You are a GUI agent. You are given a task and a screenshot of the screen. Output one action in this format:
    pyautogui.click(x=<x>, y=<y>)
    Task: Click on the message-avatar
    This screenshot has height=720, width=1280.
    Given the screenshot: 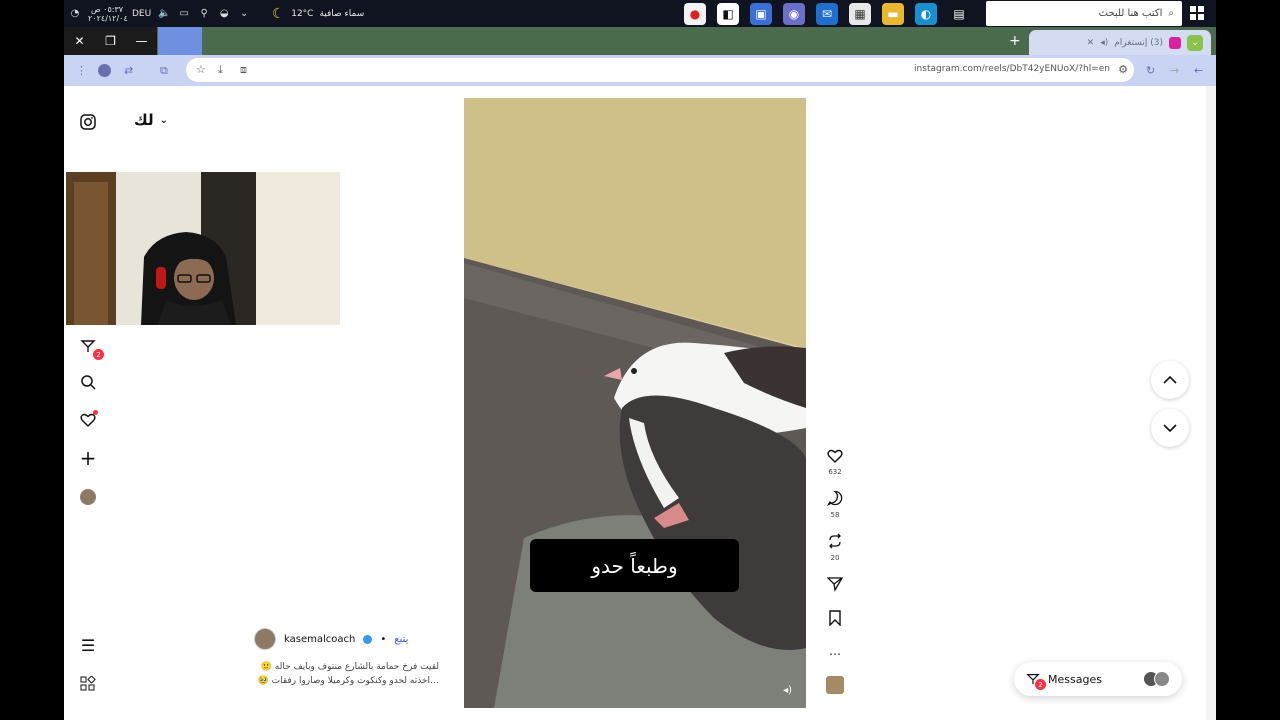 What is the action you would take?
    pyautogui.click(x=1162, y=679)
    